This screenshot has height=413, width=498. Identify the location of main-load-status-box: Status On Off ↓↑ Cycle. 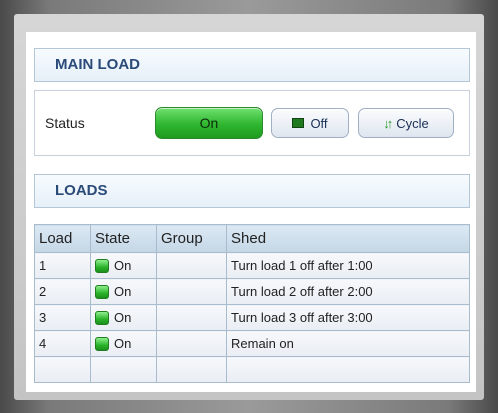
(252, 123).